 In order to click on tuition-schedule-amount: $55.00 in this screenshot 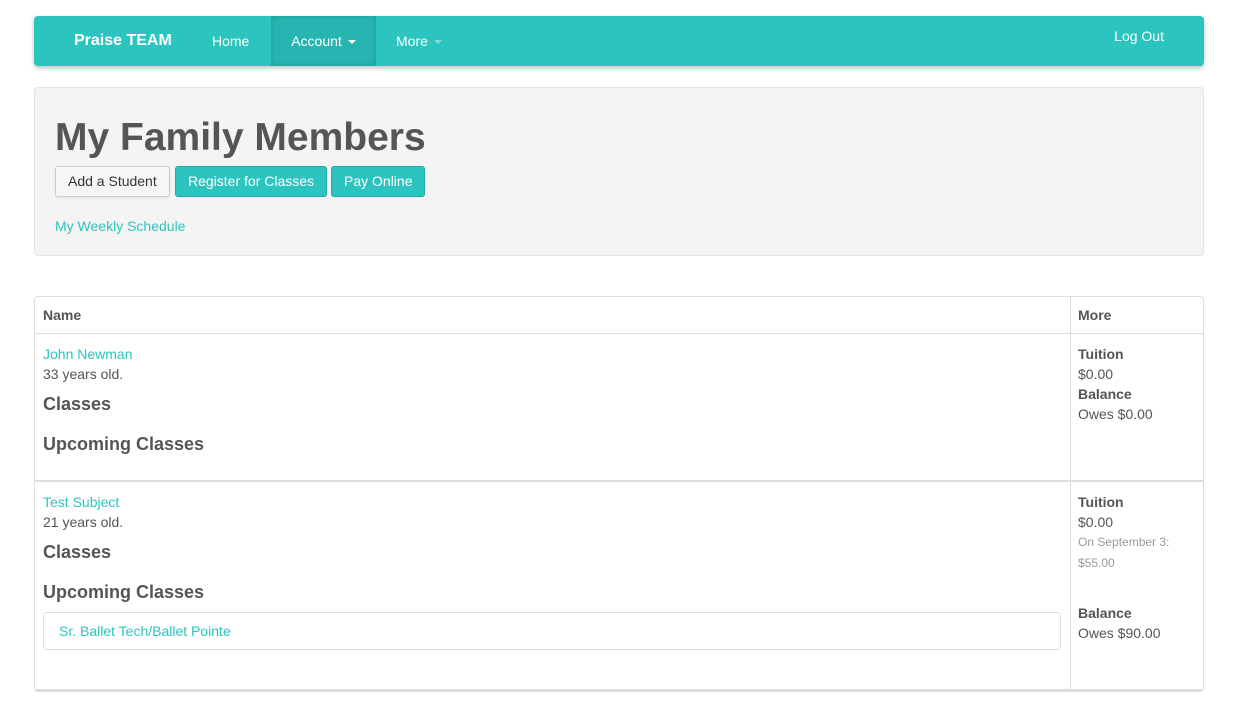, I will do `click(1096, 563)`.